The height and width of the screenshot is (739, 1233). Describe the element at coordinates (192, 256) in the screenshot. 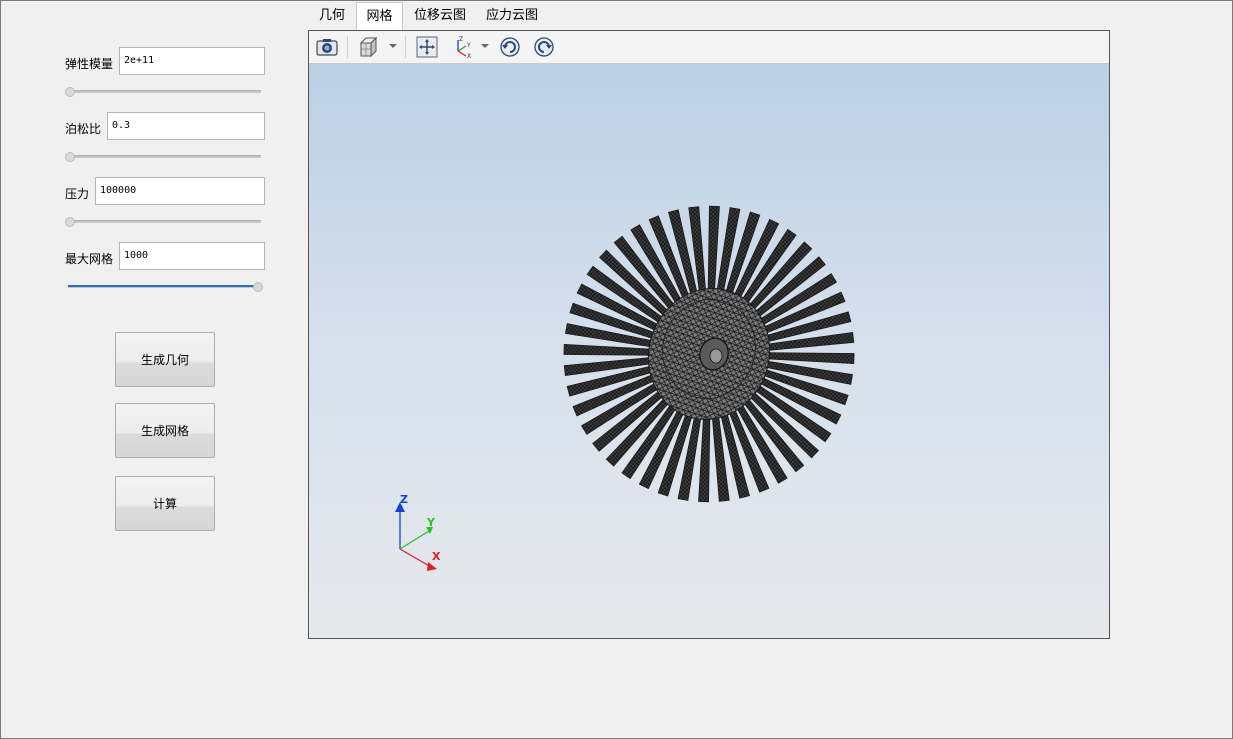

I see `max-mesh-input: 1000` at that location.